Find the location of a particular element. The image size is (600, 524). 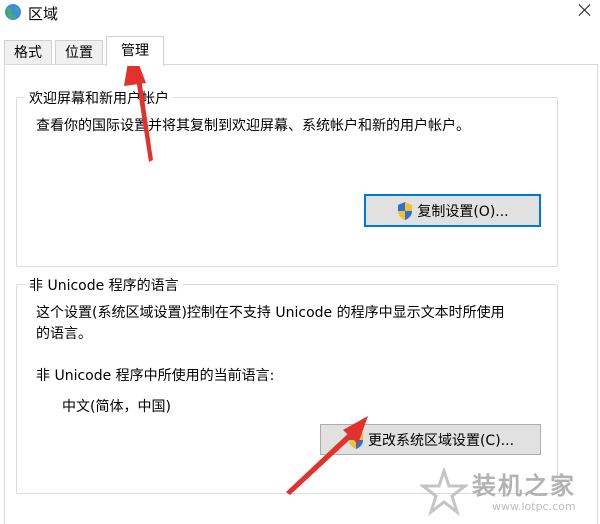

window-title: 区域 is located at coordinates (43, 14).